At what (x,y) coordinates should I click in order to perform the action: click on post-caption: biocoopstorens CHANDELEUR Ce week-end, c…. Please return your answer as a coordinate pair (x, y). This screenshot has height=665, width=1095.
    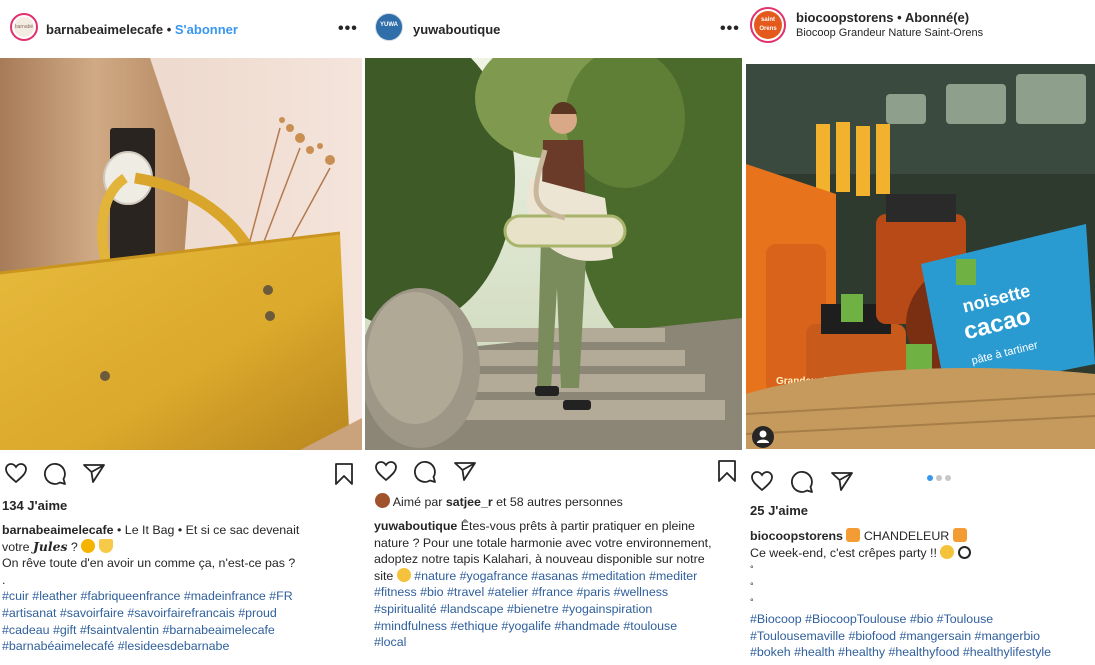
    Looking at the image, I should click on (922, 594).